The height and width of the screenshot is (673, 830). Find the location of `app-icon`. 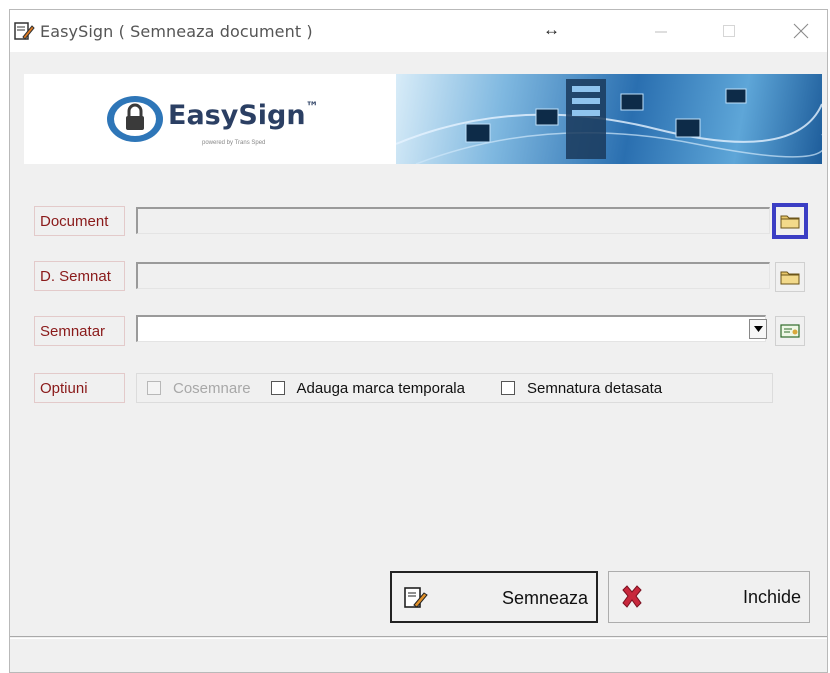

app-icon is located at coordinates (24, 31).